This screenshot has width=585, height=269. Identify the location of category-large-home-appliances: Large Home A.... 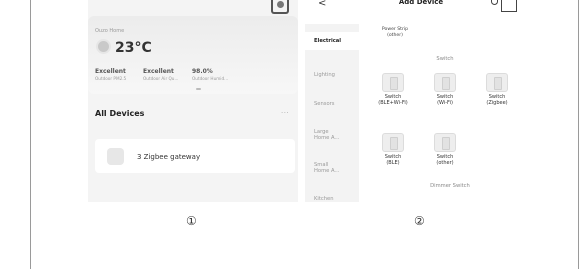
(334, 135).